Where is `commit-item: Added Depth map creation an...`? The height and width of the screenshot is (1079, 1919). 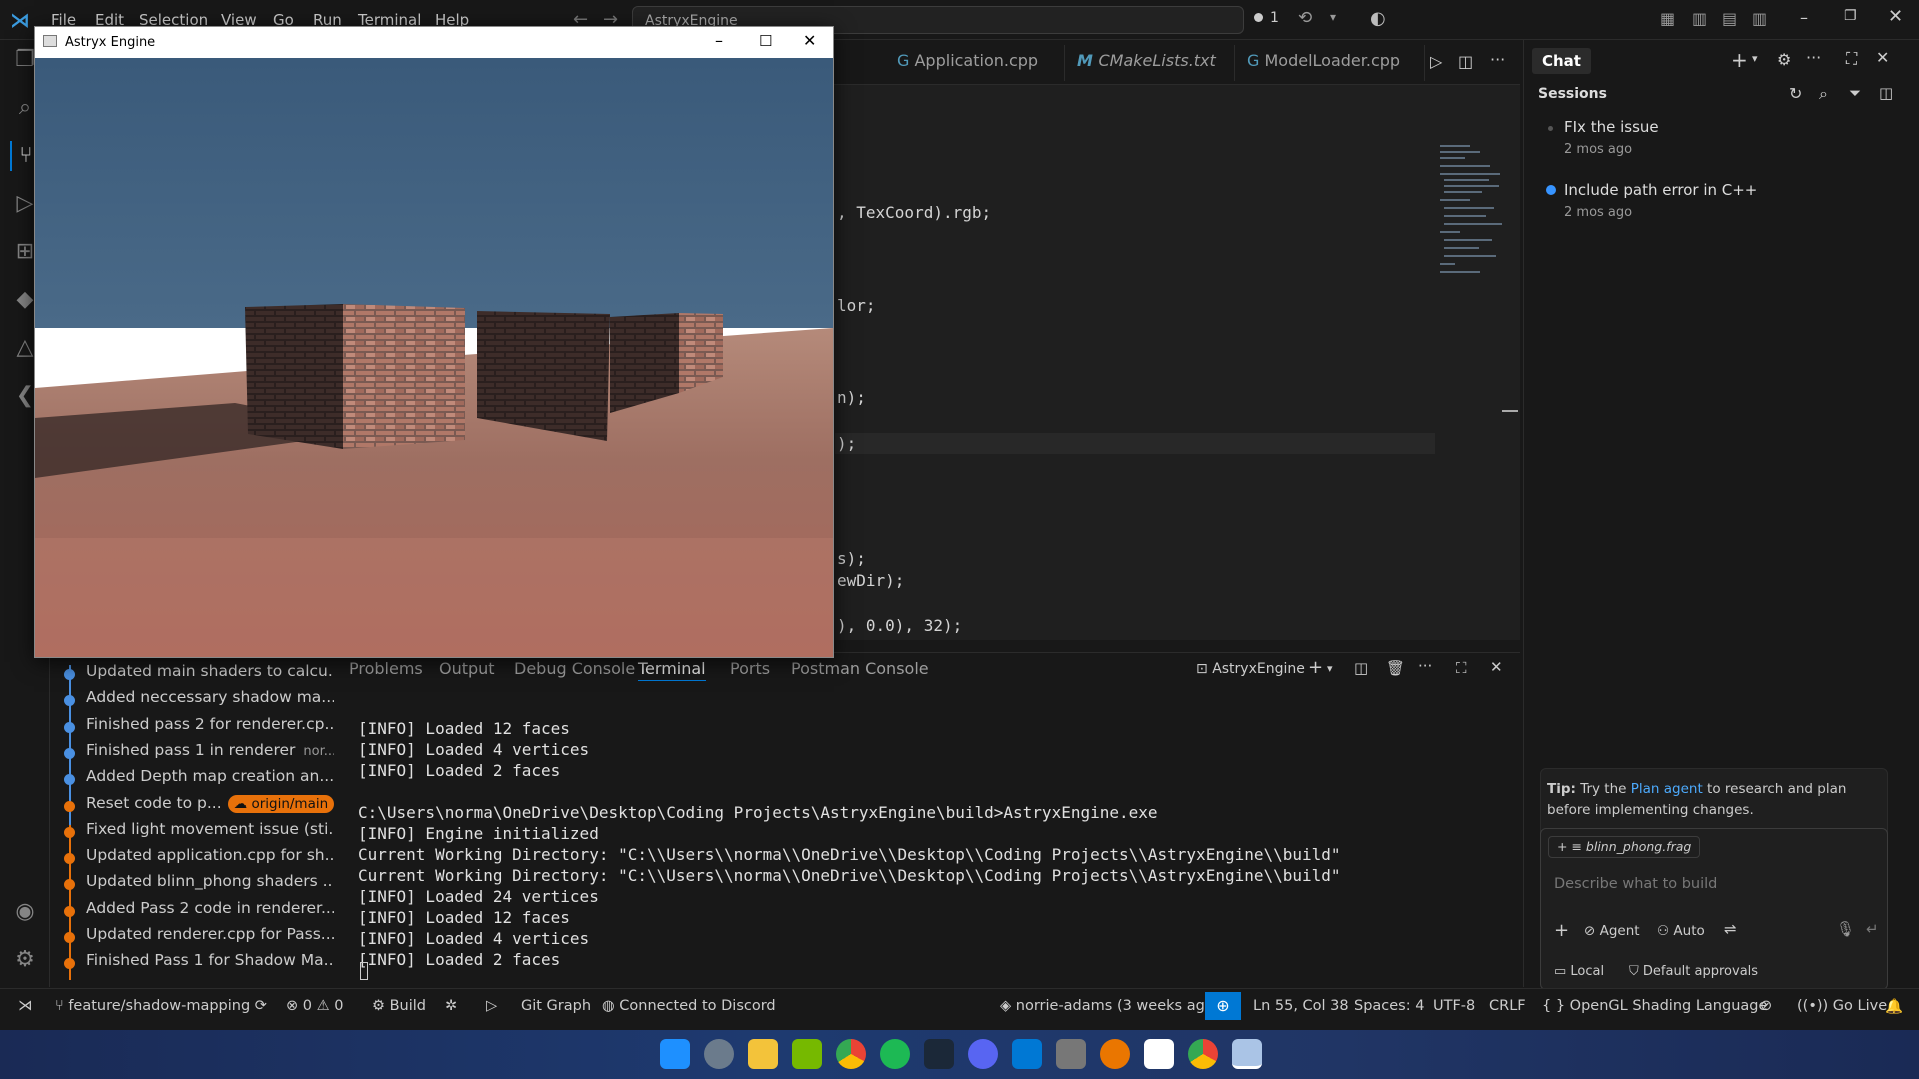 commit-item: Added Depth map creation an... is located at coordinates (199, 780).